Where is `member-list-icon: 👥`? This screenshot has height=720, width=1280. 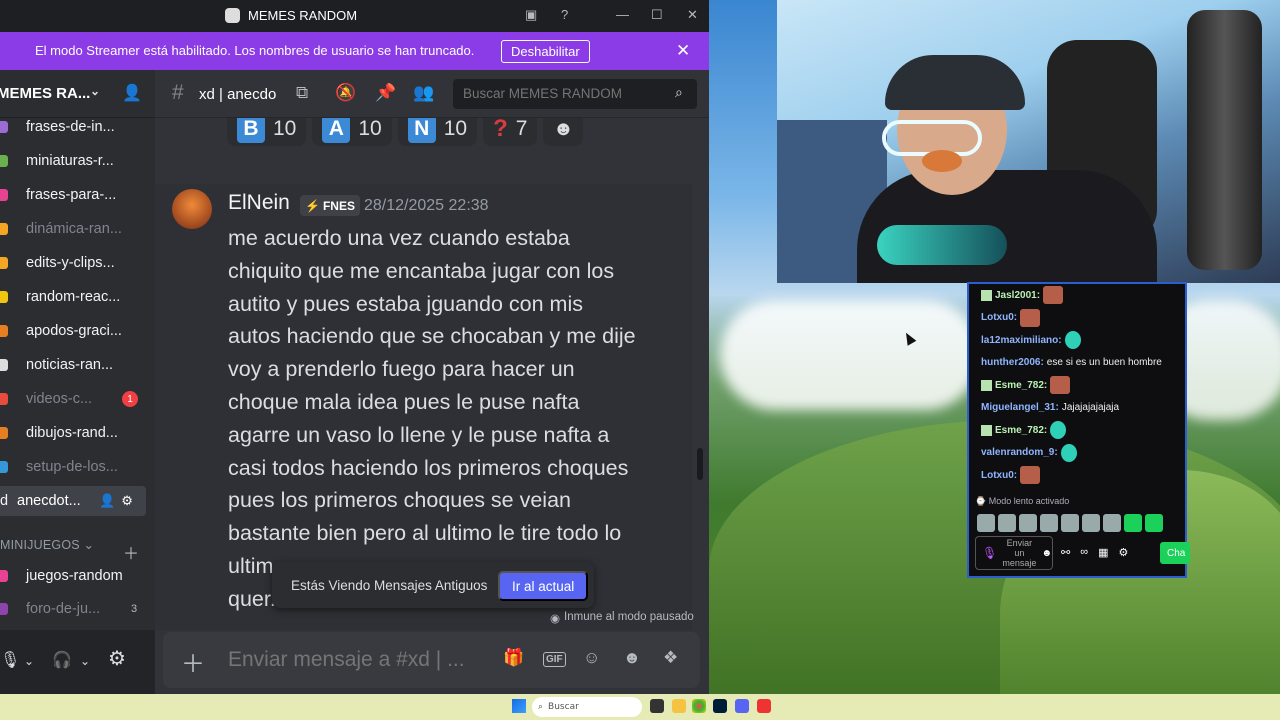 member-list-icon: 👥 is located at coordinates (423, 93).